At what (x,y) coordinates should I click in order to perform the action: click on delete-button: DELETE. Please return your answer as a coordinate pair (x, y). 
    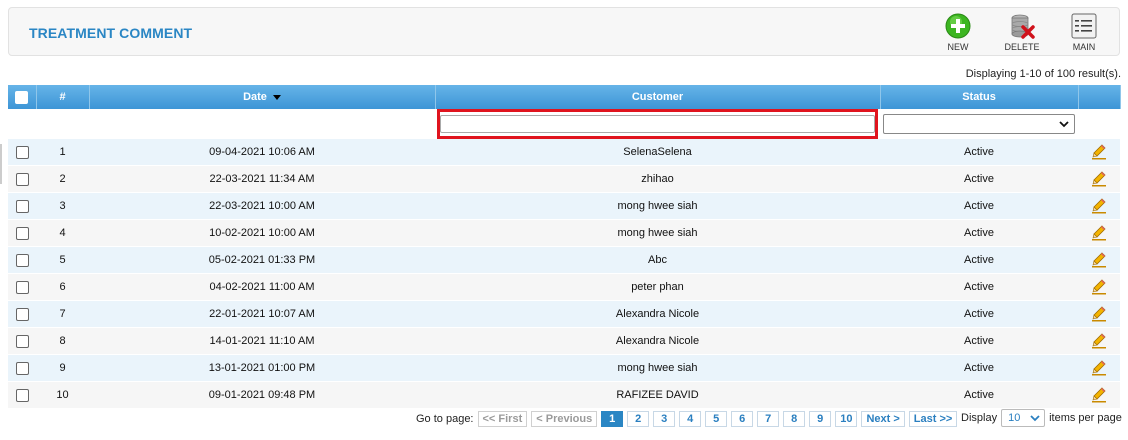
    Looking at the image, I should click on (1022, 32).